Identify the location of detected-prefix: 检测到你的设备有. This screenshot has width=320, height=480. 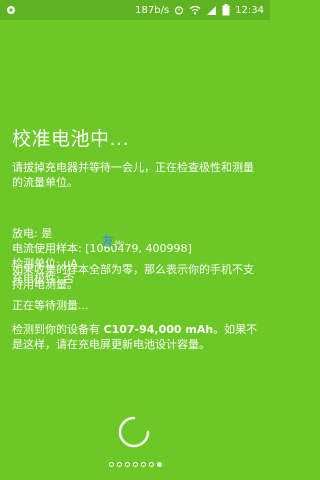
(58, 329).